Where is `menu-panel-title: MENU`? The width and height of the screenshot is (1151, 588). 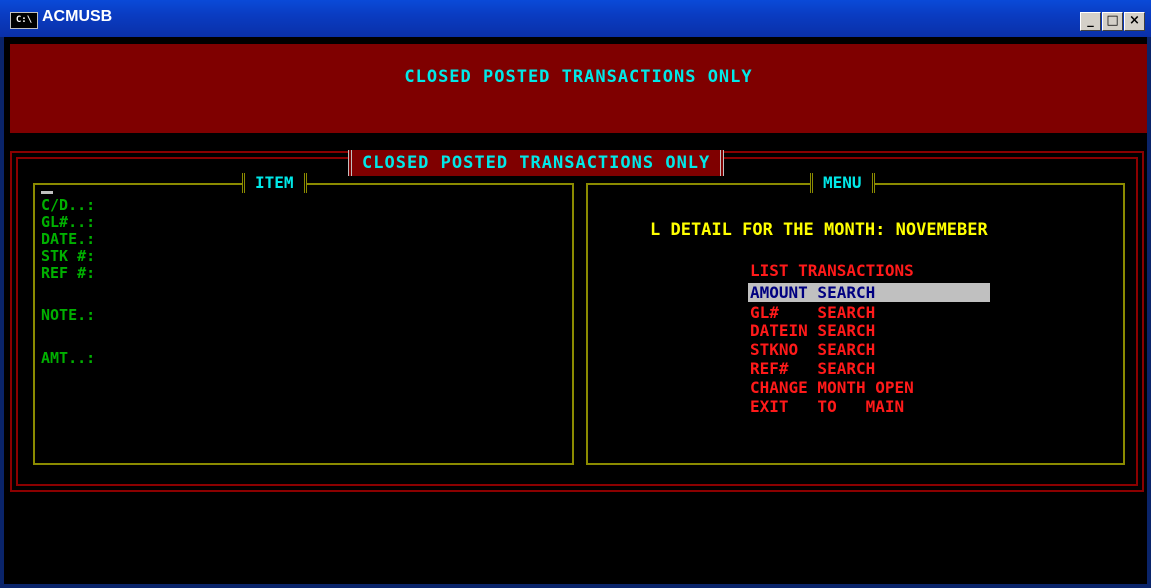
menu-panel-title: MENU is located at coordinates (842, 183).